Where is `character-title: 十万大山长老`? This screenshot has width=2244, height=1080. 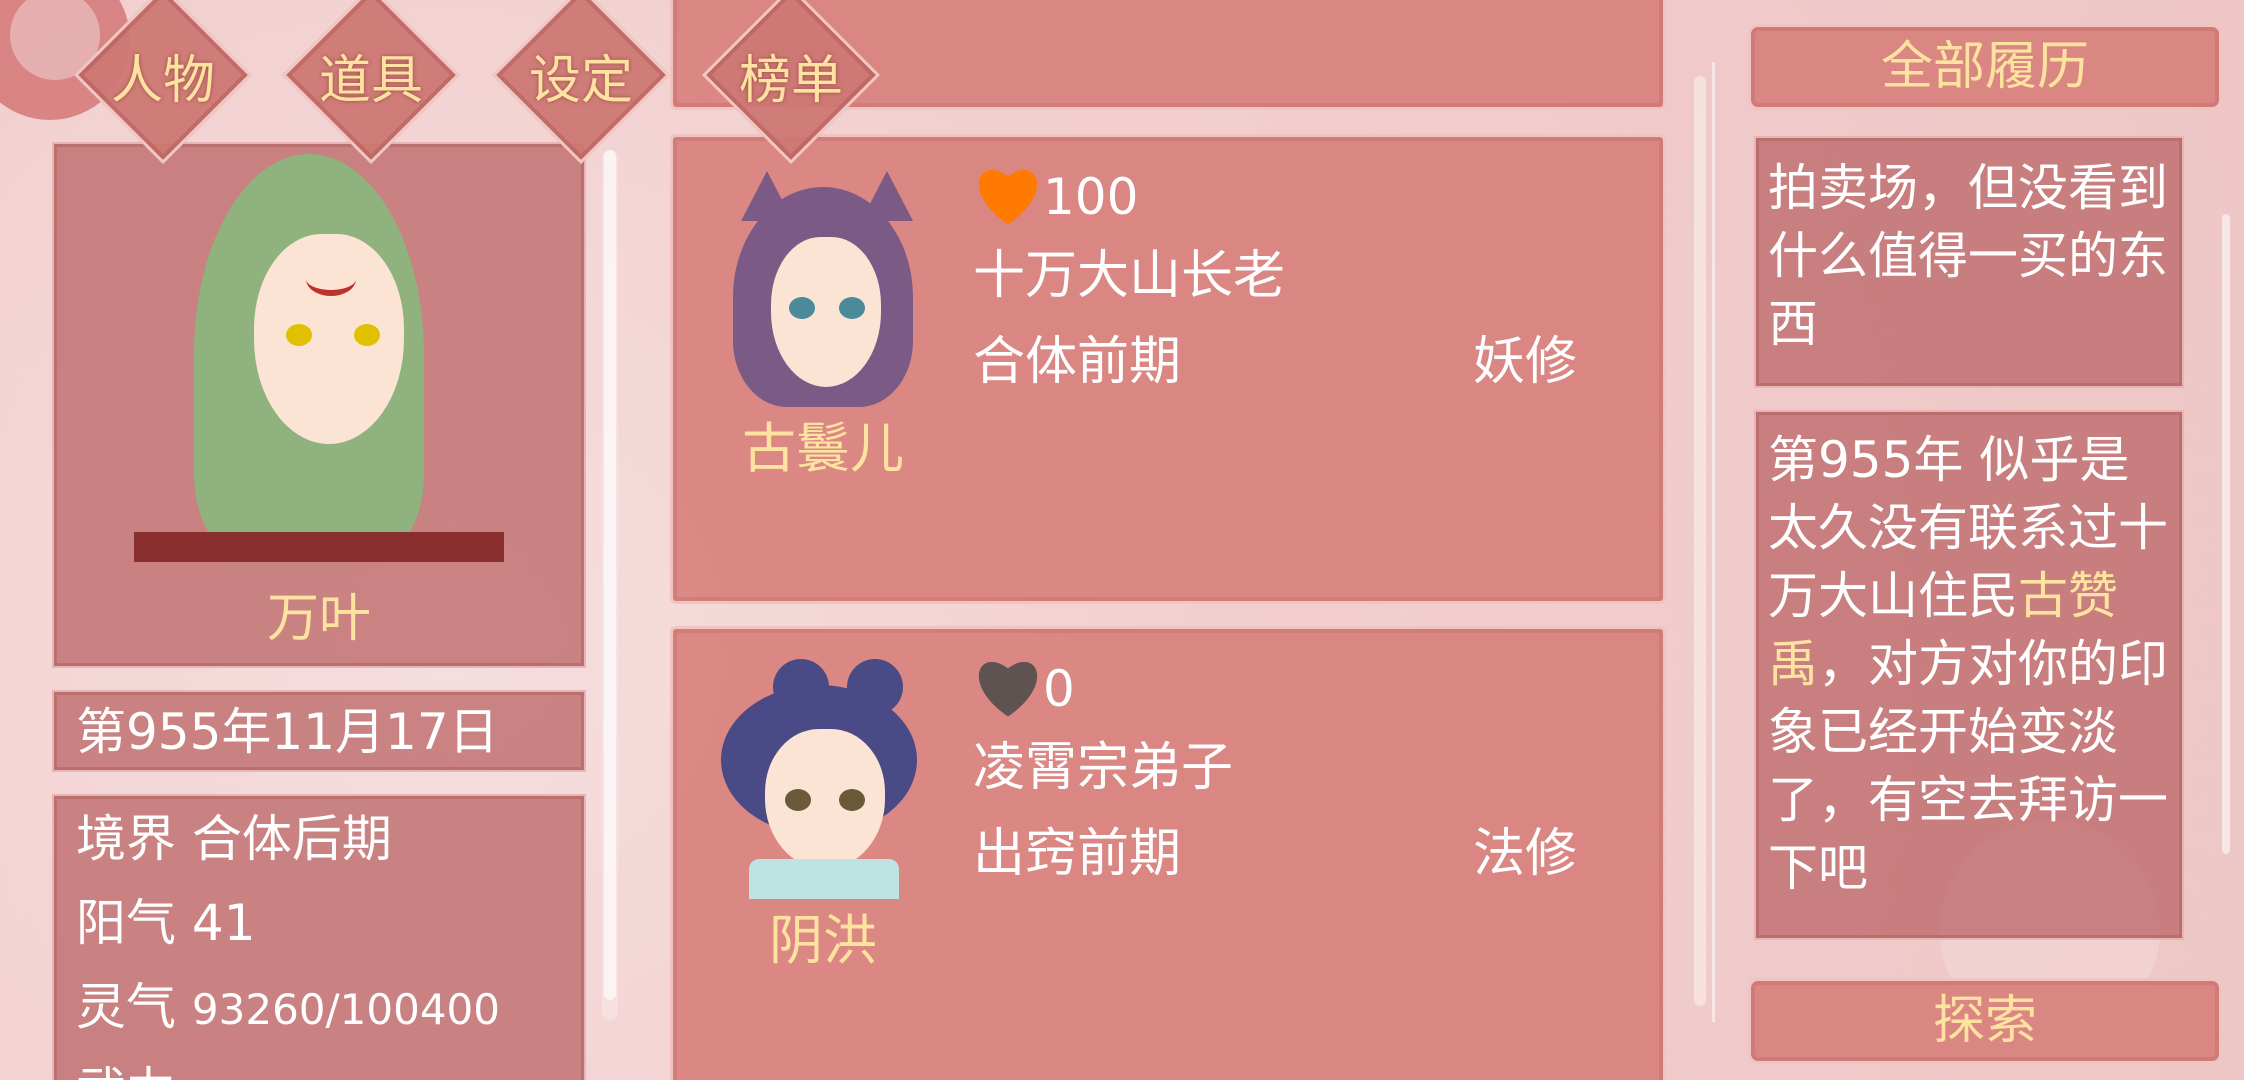
character-title: 十万大山长老 is located at coordinates (1129, 276).